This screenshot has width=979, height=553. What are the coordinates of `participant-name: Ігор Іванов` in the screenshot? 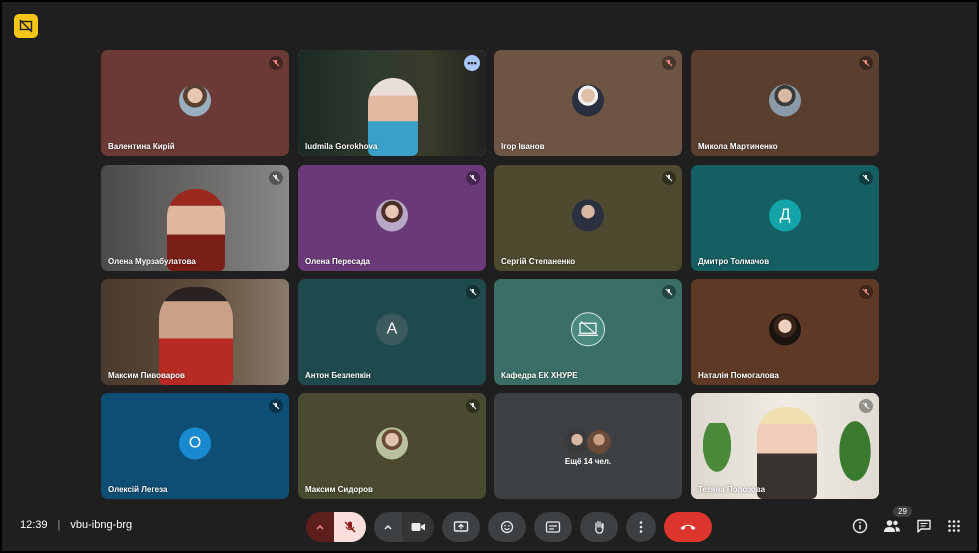 It's located at (523, 146).